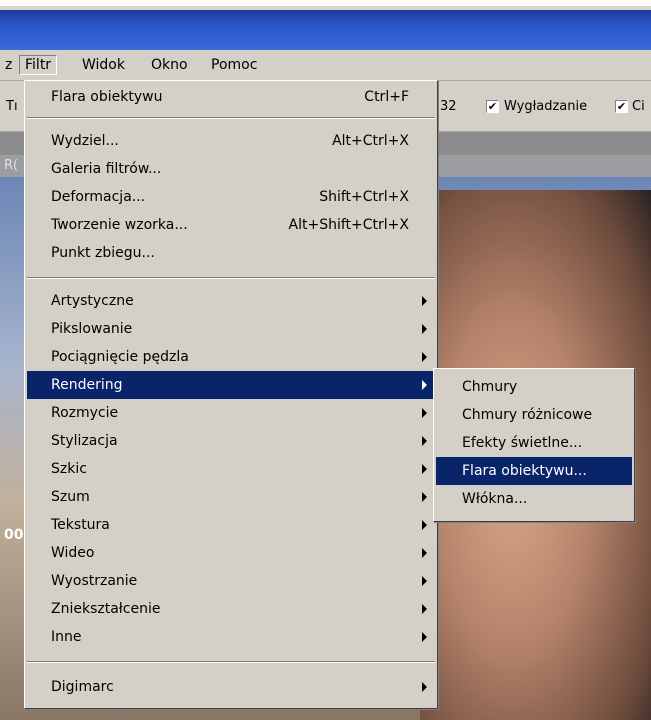 This screenshot has height=720, width=651. Describe the element at coordinates (231, 469) in the screenshot. I see `menu-item-szkic: Szkic` at that location.